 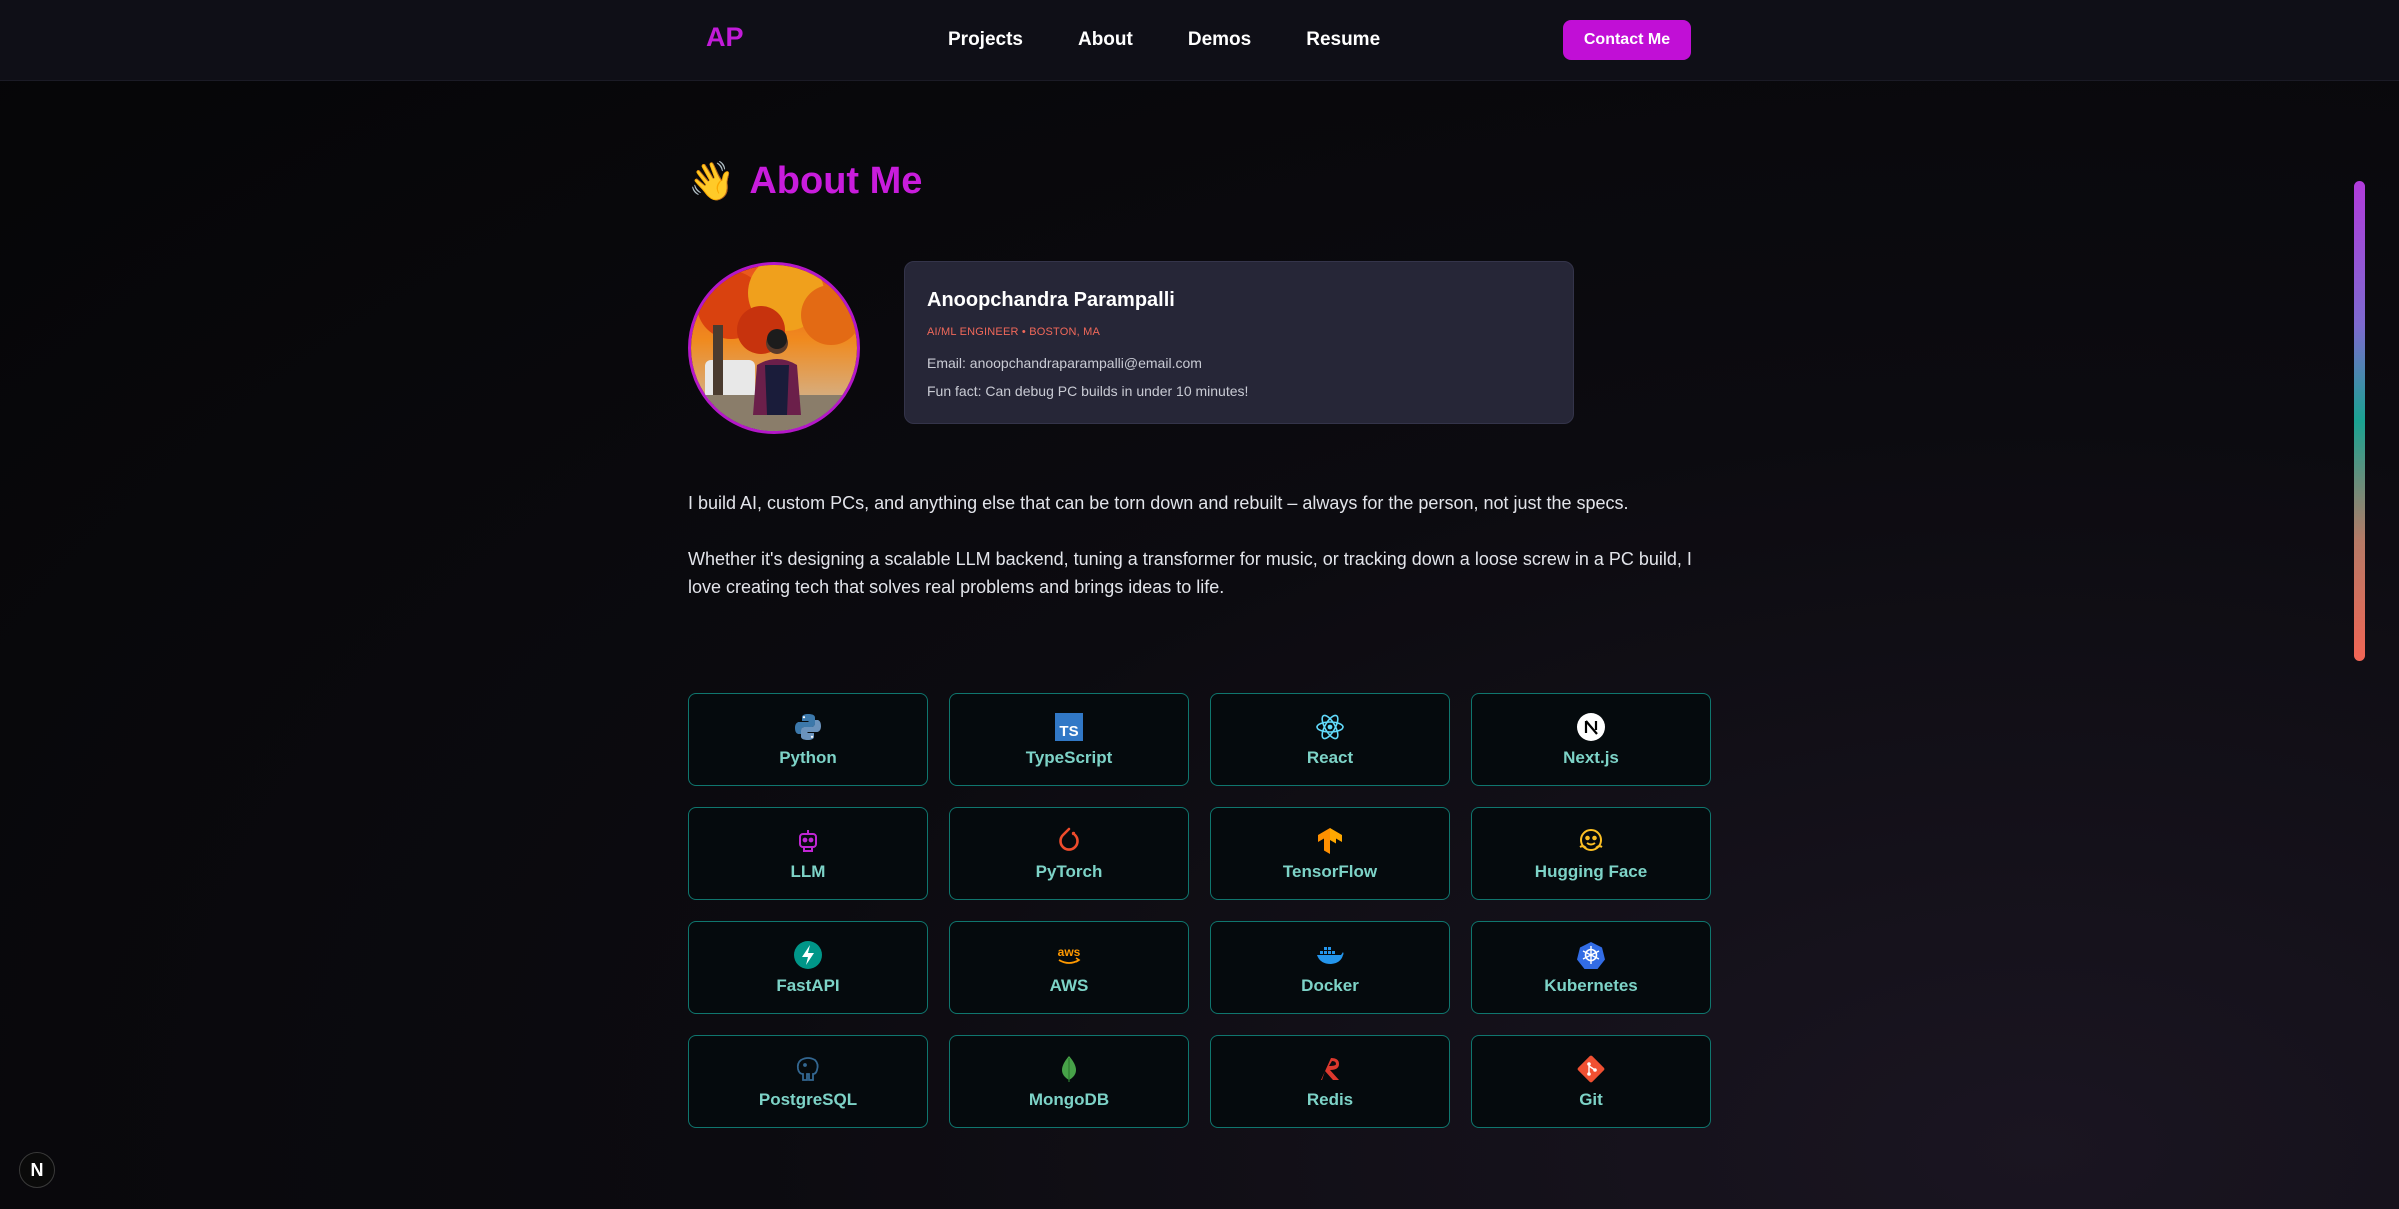 I want to click on profile-name: Anoopchandra Parampalli, so click(x=1051, y=300).